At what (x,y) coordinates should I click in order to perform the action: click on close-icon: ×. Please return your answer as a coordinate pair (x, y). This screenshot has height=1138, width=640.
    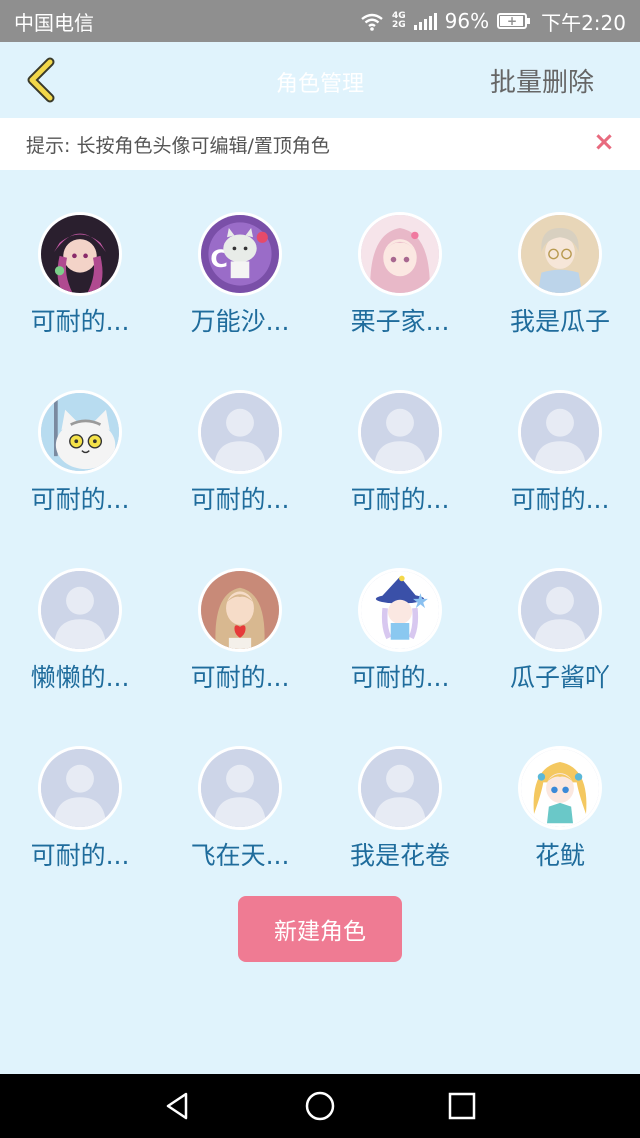
    Looking at the image, I should click on (604, 142).